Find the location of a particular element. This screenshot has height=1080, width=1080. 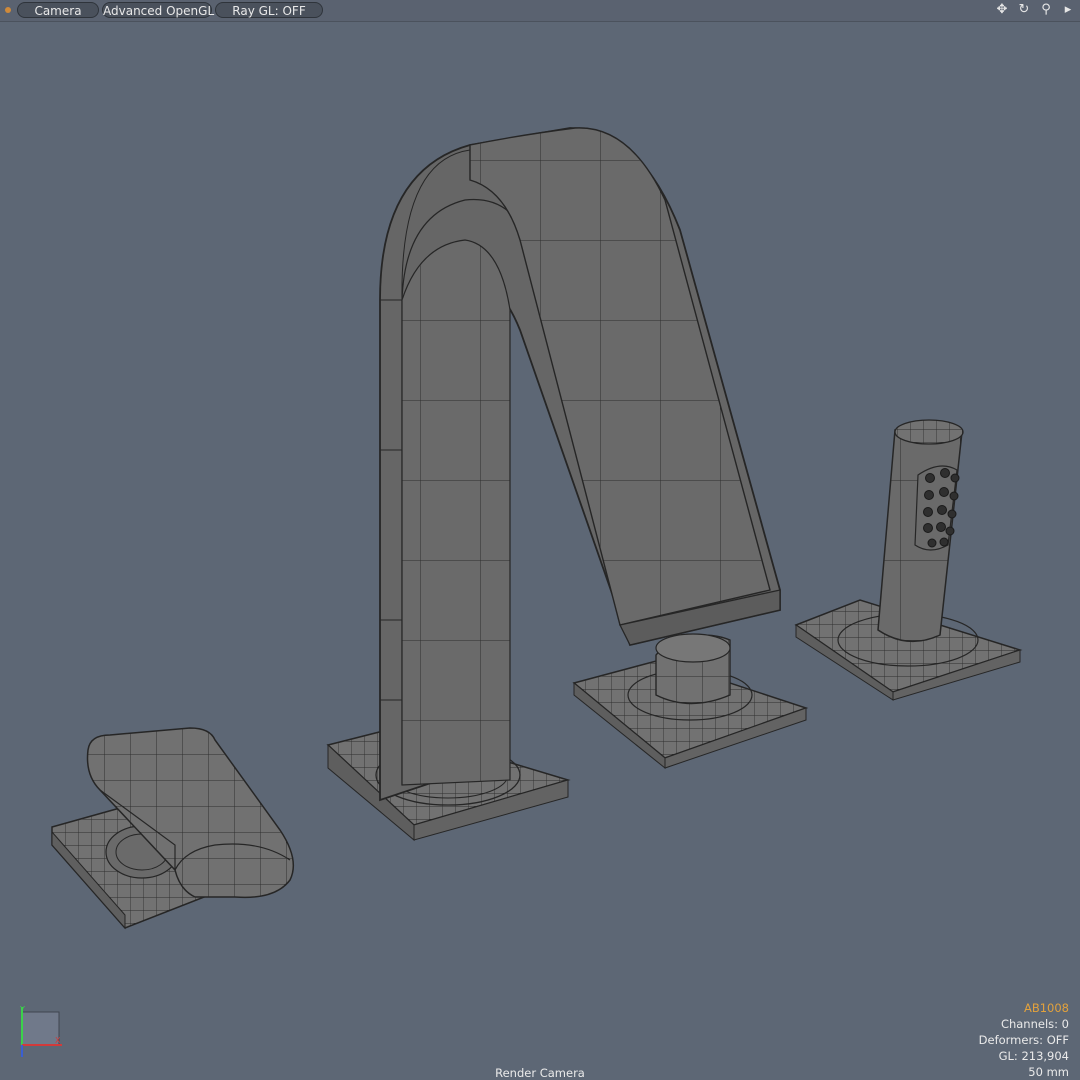

viewport-menu-dot-icon is located at coordinates (8, 10).